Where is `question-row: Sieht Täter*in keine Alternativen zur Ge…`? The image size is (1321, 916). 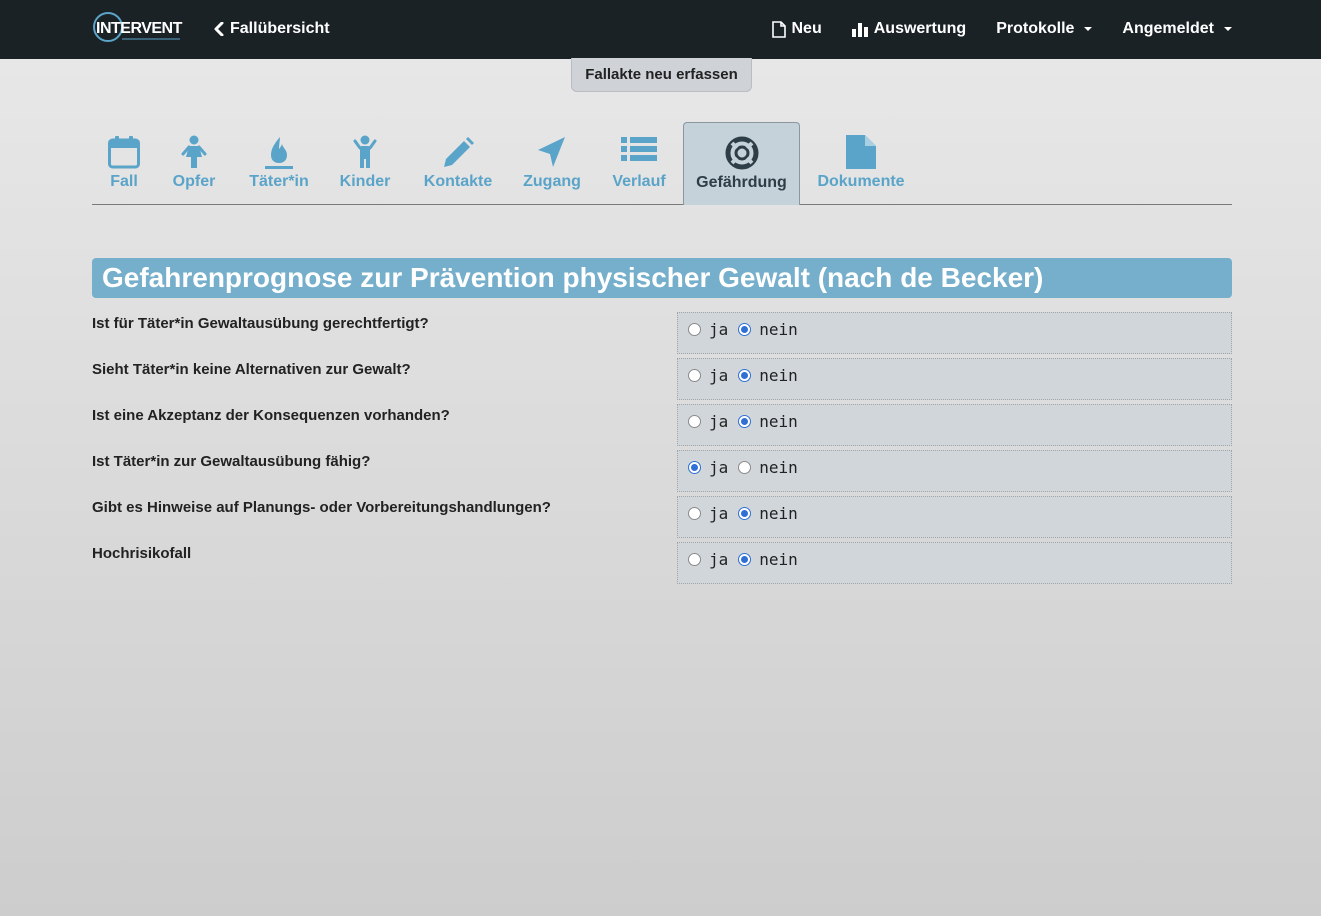 question-row: Sieht Täter*in keine Alternativen zur Ge… is located at coordinates (662, 379).